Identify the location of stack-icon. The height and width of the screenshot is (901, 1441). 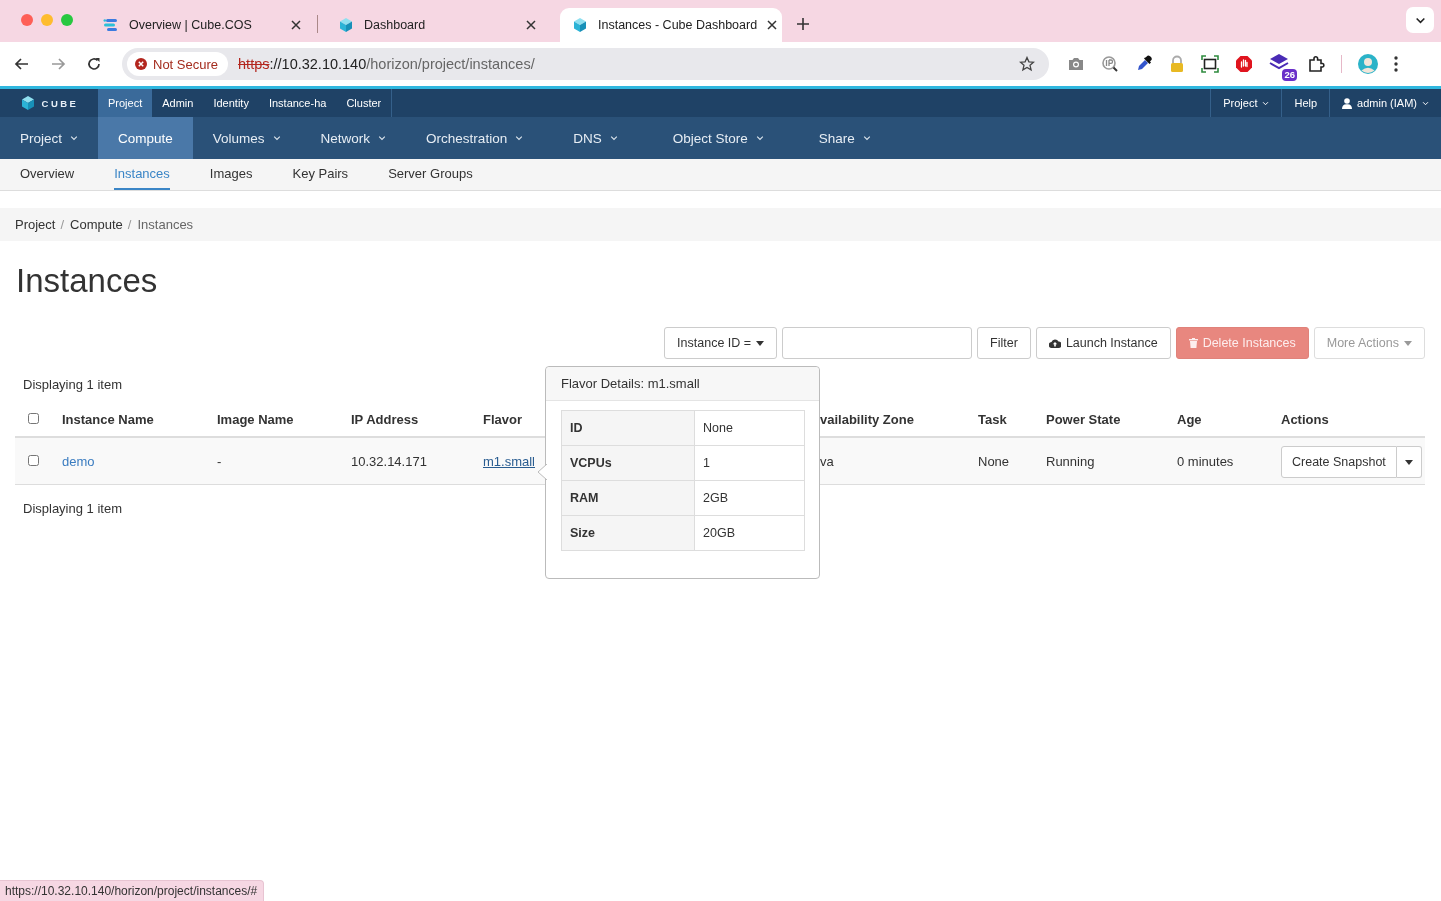
(1279, 62).